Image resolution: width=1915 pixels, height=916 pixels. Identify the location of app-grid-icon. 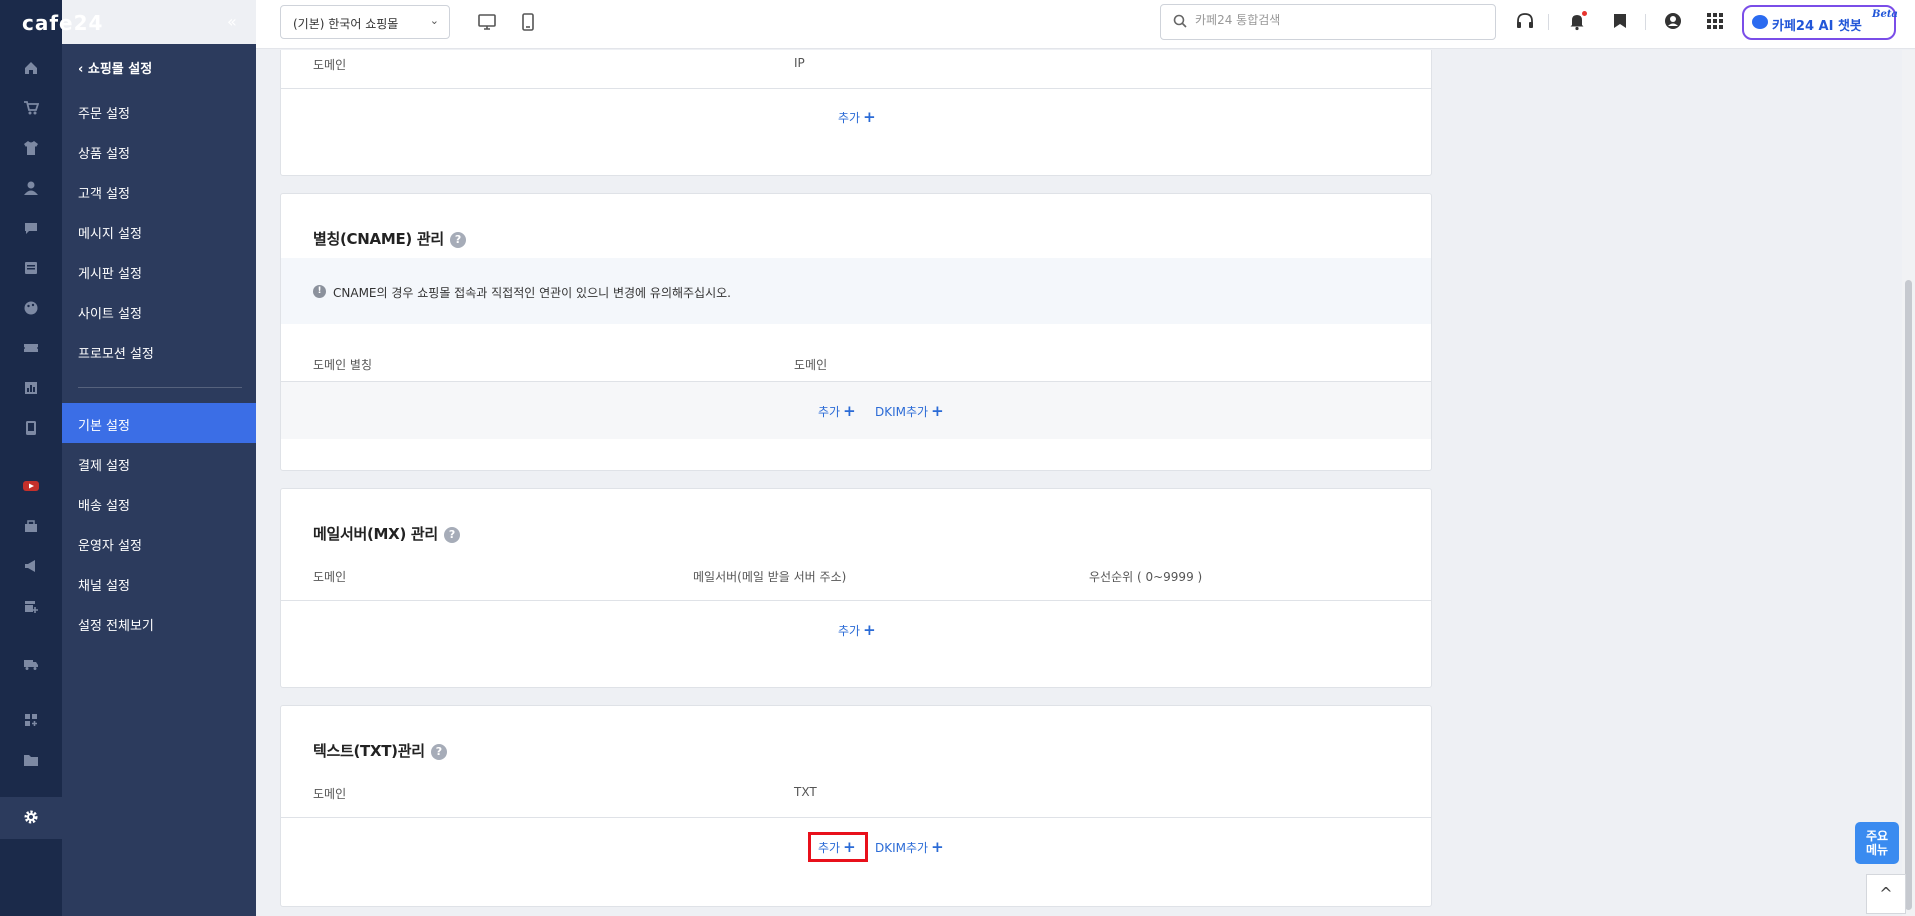
(1715, 22).